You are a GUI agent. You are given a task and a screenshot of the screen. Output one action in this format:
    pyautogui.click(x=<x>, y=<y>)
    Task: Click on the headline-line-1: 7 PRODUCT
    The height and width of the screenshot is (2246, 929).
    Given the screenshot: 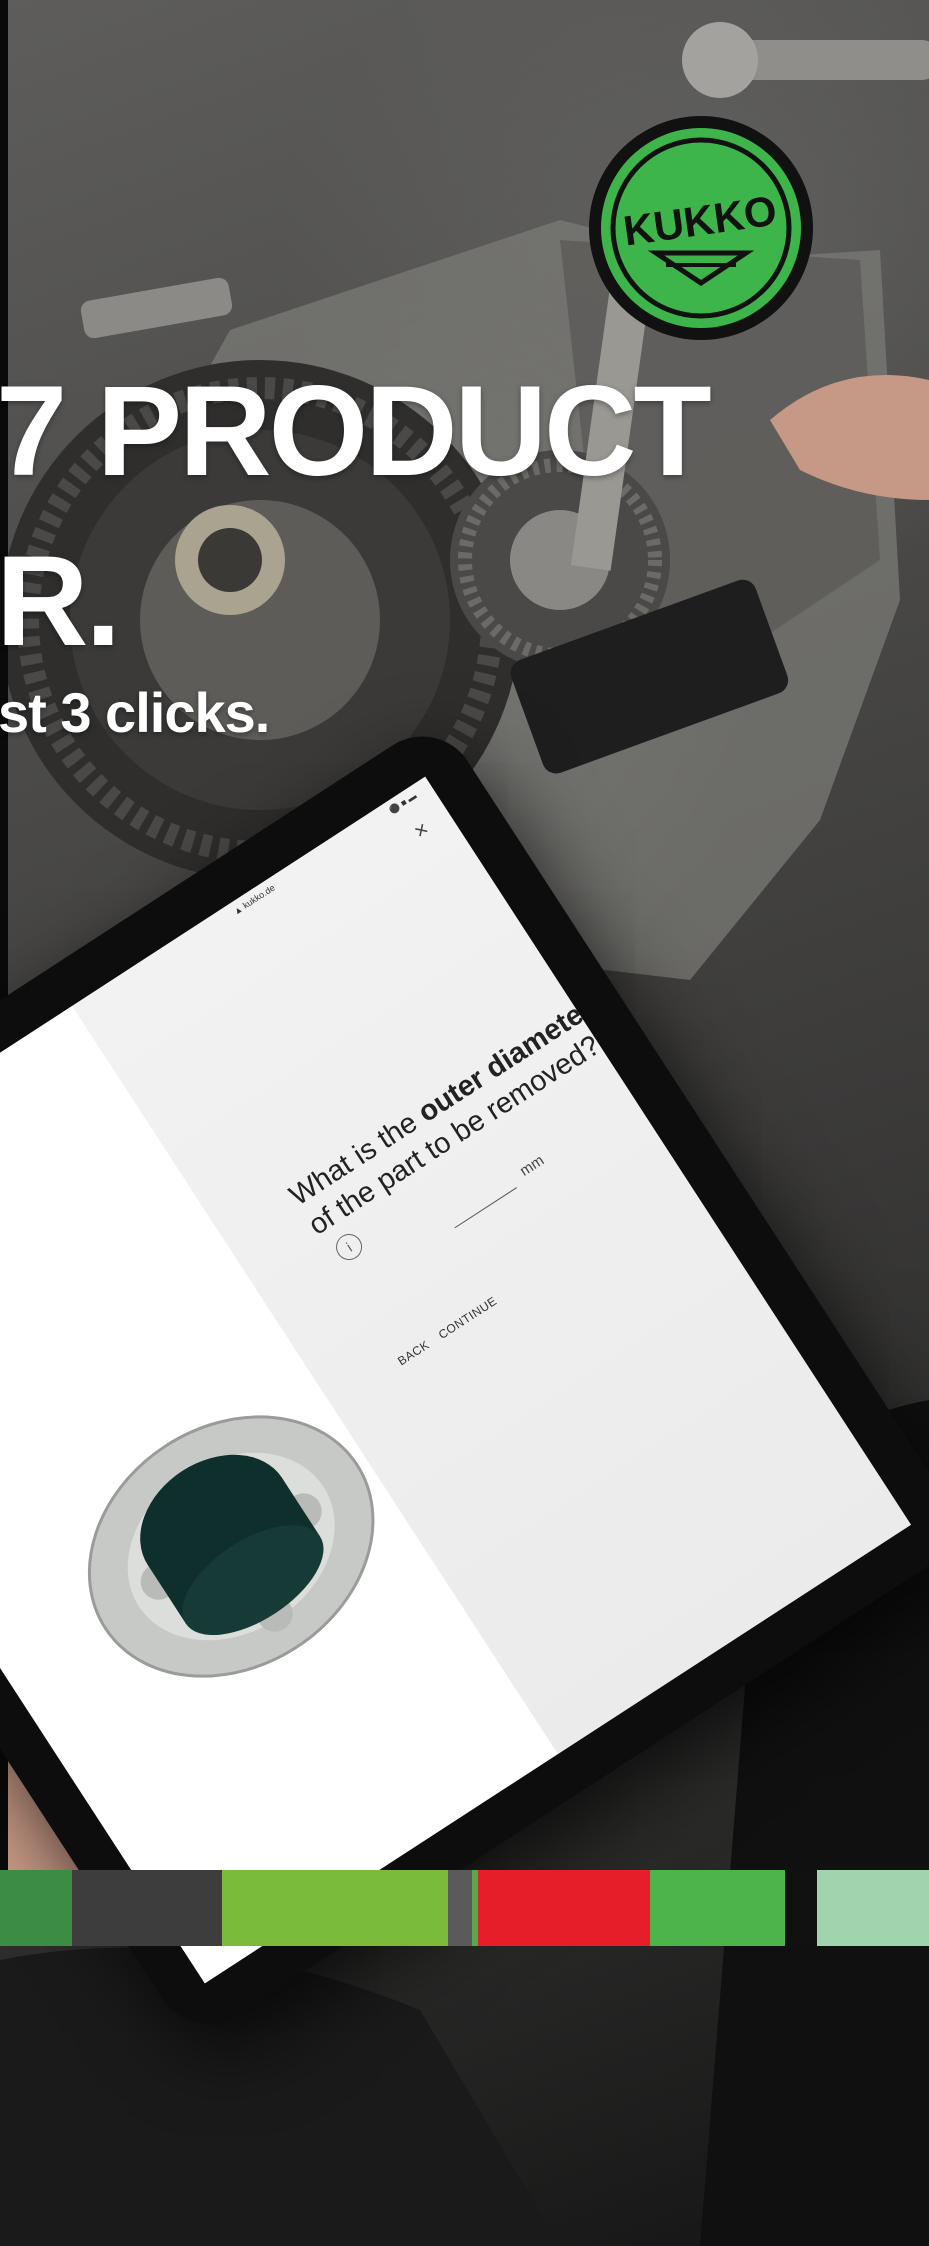 What is the action you would take?
    pyautogui.click(x=356, y=431)
    